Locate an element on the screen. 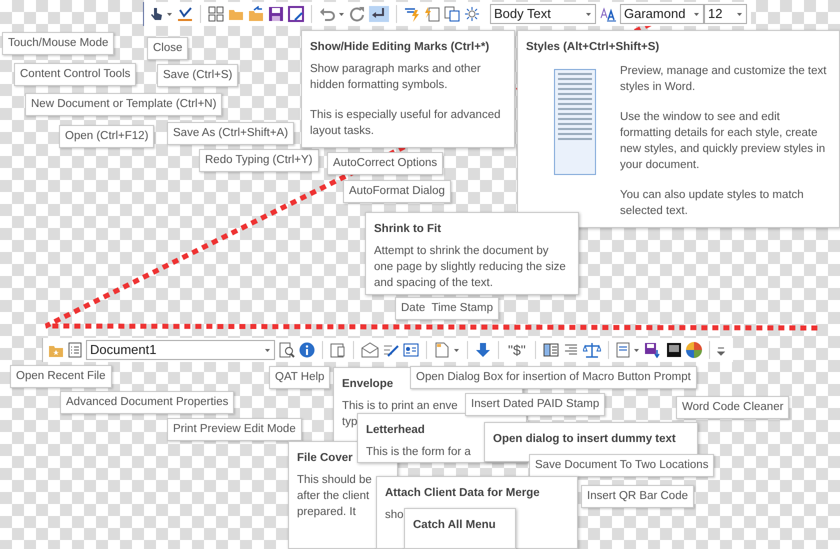  grid-icon is located at coordinates (216, 14).